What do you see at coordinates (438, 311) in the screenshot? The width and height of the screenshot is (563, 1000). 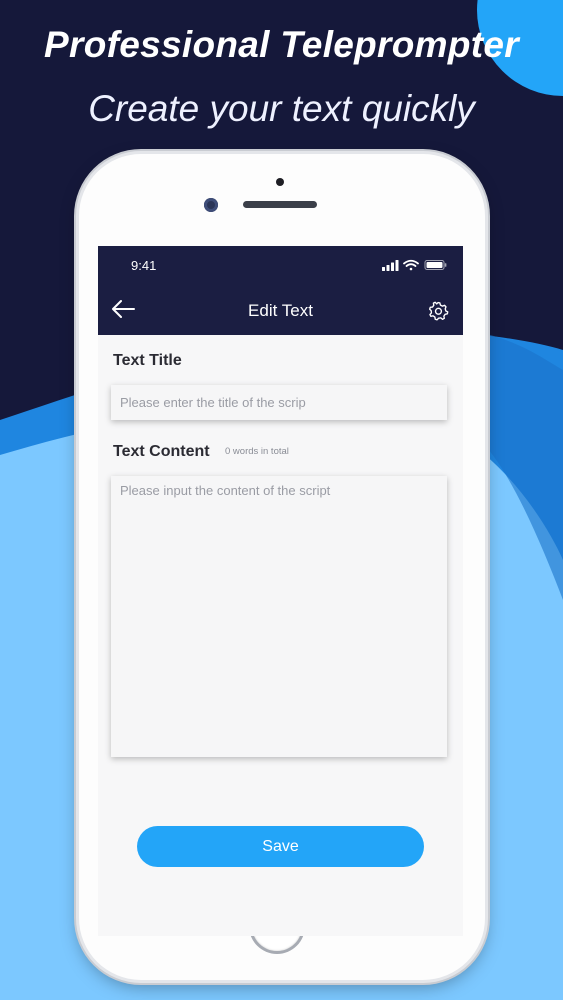 I see `gear-icon` at bounding box center [438, 311].